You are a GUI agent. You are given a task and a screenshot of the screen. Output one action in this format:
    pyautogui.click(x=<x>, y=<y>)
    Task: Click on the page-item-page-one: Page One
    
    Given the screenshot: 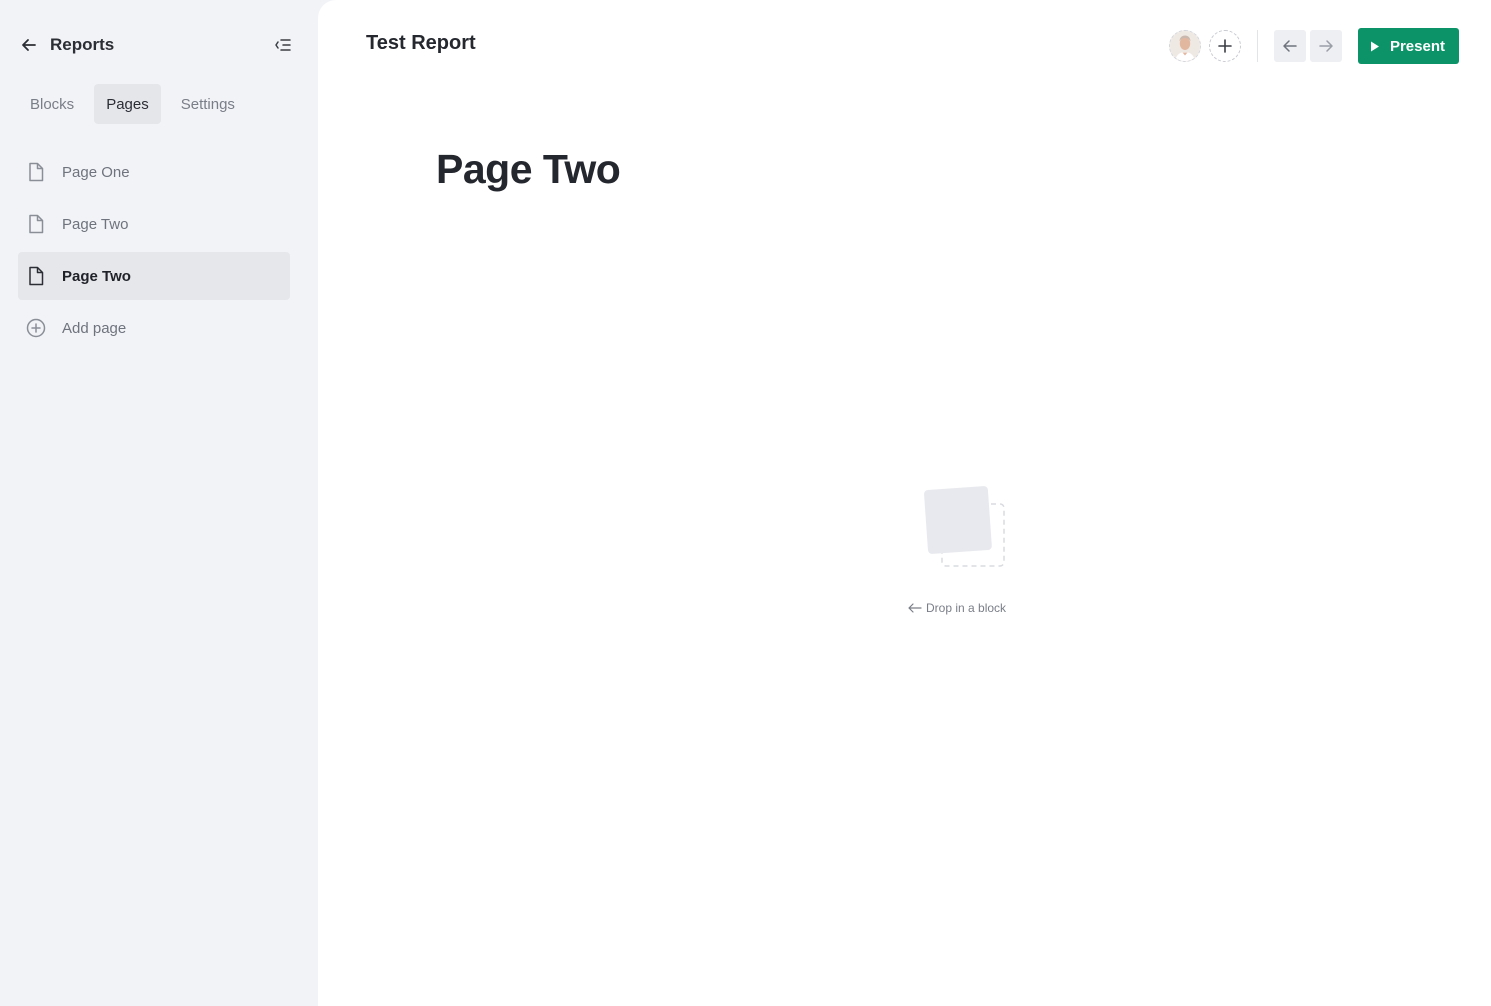 What is the action you would take?
    pyautogui.click(x=154, y=172)
    